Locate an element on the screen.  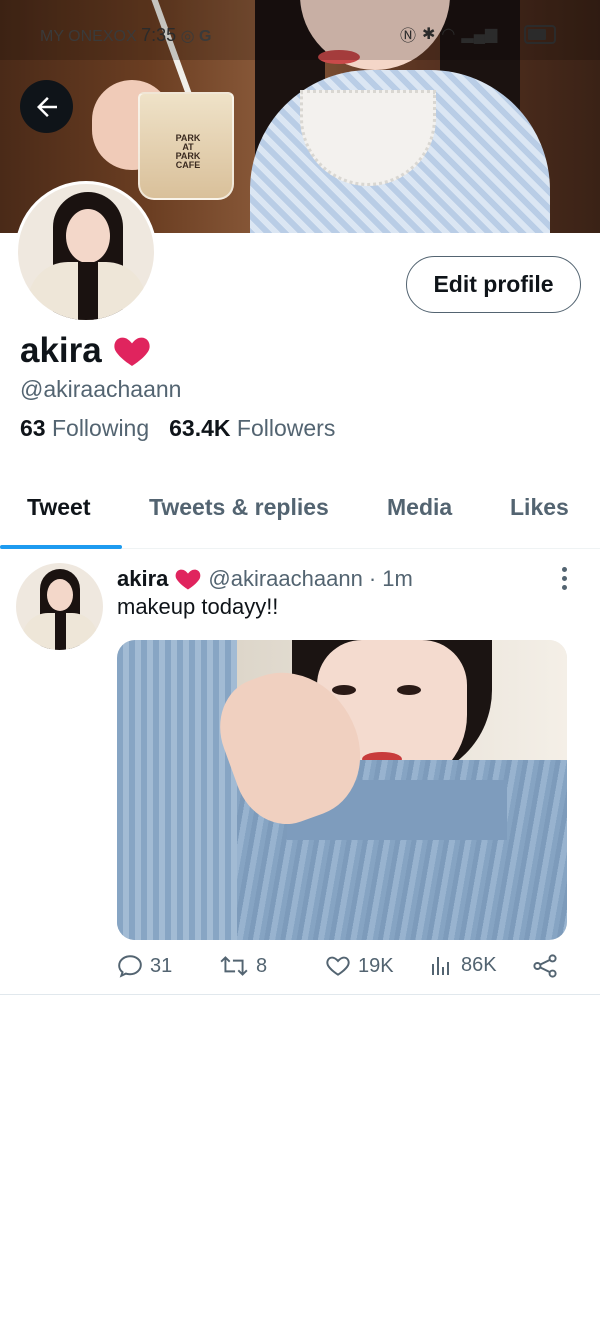
tweet-text: makeup todayy!! is located at coordinates (198, 606).